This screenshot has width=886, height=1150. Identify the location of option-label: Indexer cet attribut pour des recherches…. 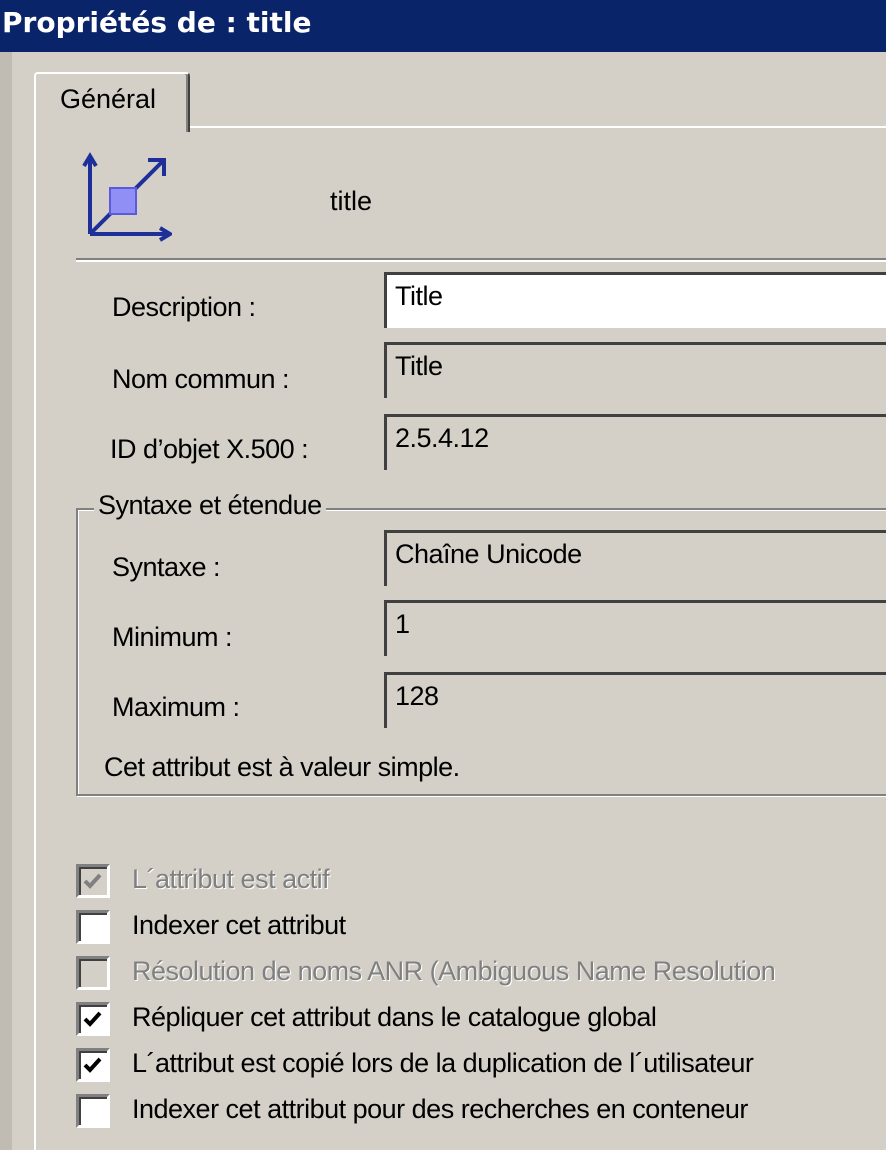
(440, 1109).